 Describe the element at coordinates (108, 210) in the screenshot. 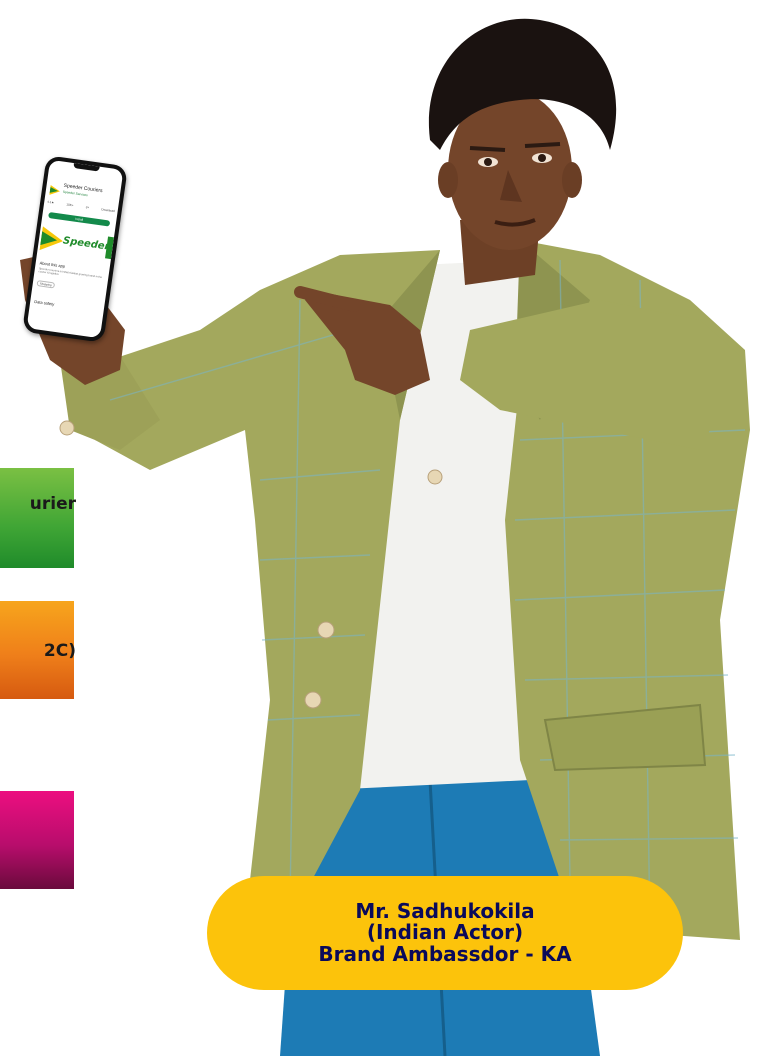

I see `stat-item: Download` at that location.